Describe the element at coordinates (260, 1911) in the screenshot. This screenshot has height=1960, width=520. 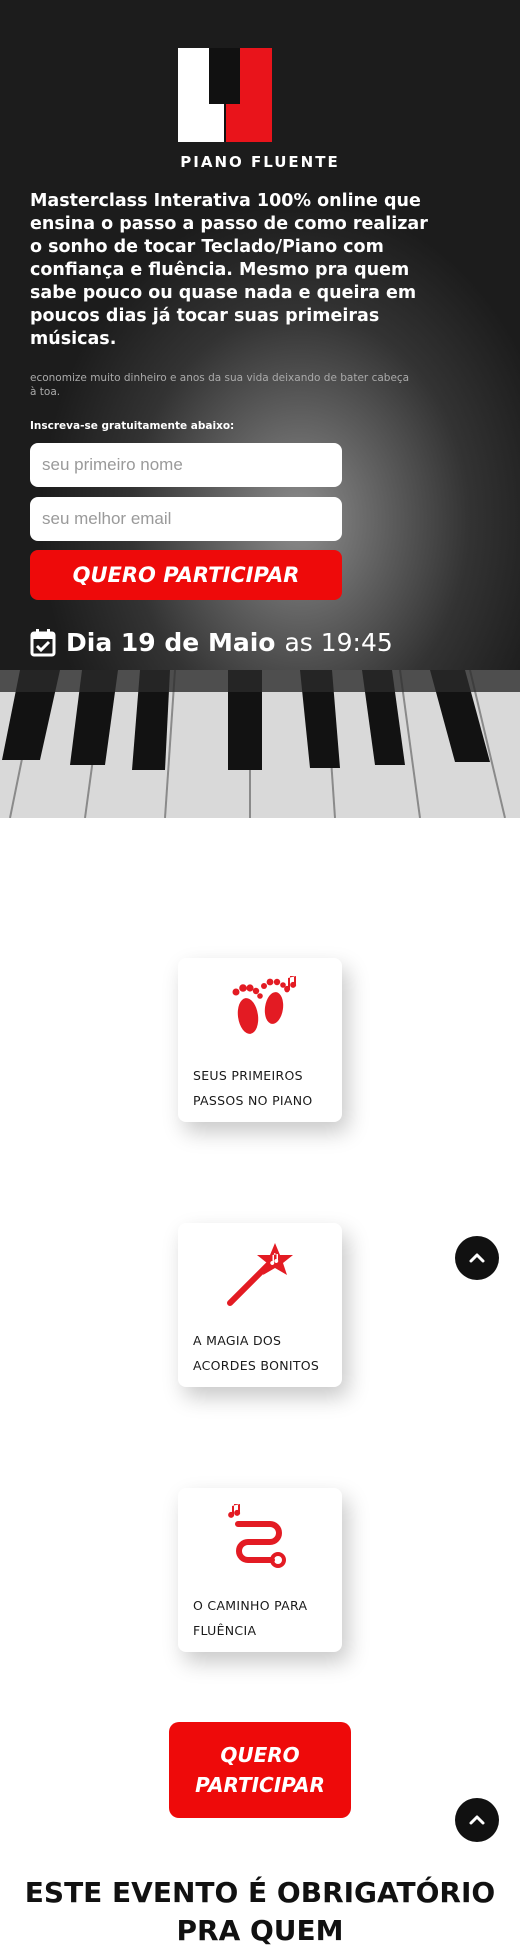
I see `section-heading: ESTE EVENTO É OBRIGATÓRIO PRA QUEM` at that location.